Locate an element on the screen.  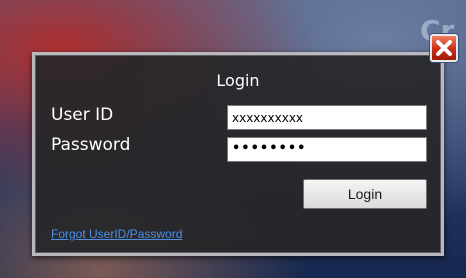
user-id-label: User ID is located at coordinates (82, 115).